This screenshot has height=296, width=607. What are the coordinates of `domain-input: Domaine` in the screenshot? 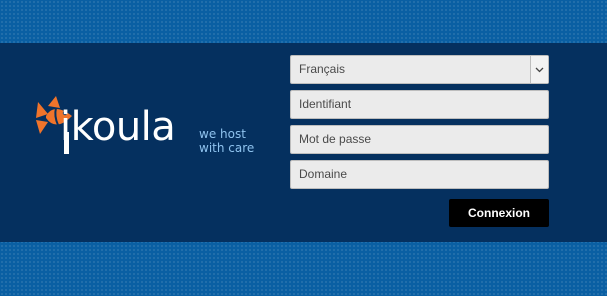 It's located at (419, 174).